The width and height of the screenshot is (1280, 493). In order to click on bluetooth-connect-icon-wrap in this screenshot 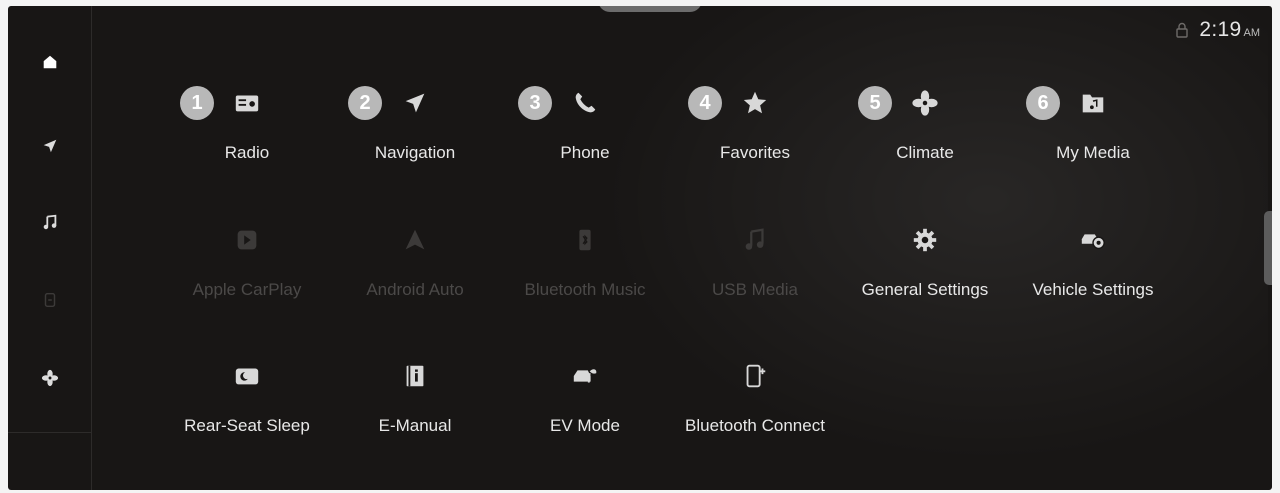, I will do `click(755, 376)`.